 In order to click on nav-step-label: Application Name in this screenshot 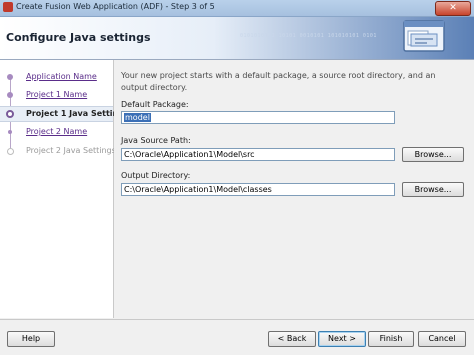, I will do `click(61, 76)`.